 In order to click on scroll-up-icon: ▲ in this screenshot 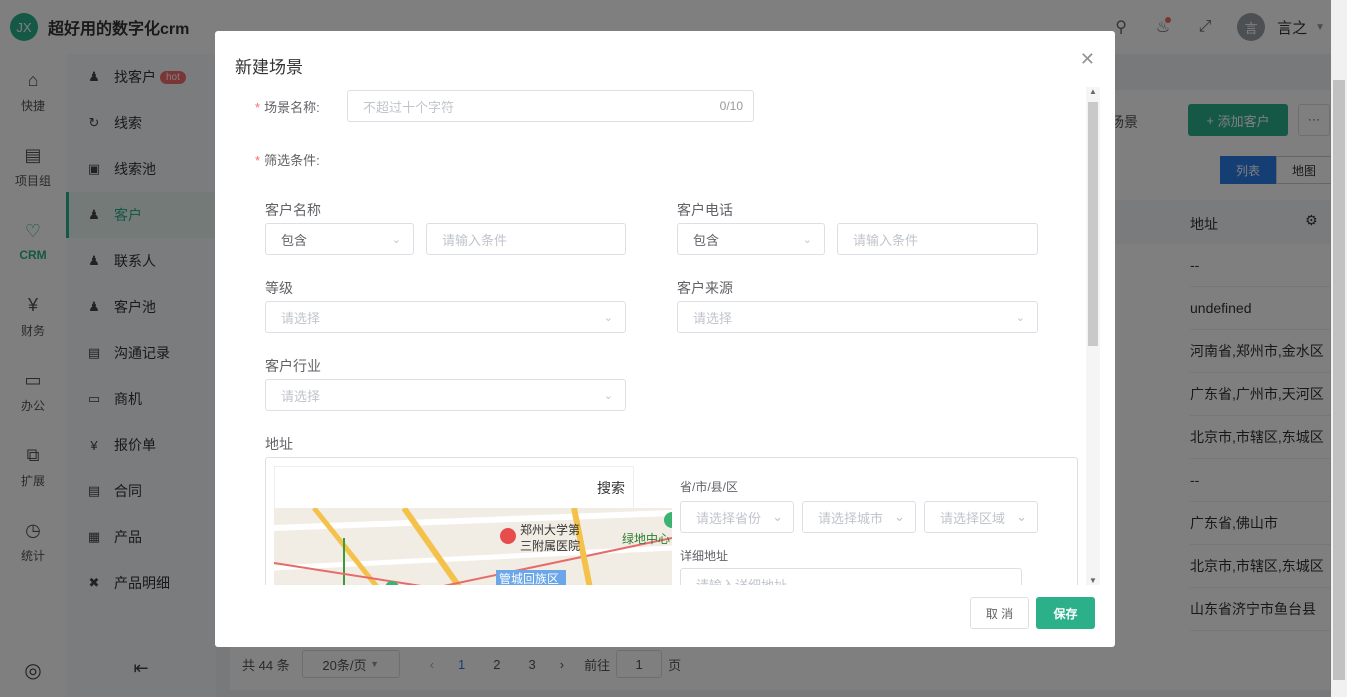, I will do `click(1093, 91)`.